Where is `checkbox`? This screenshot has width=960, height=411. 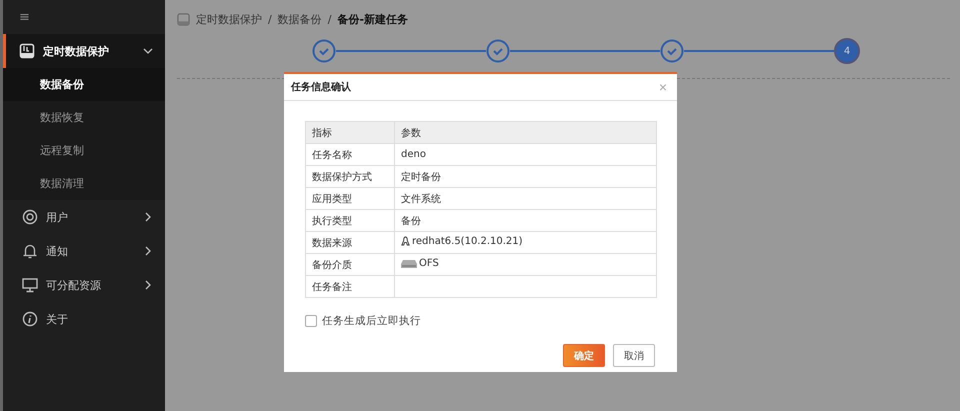 checkbox is located at coordinates (311, 321).